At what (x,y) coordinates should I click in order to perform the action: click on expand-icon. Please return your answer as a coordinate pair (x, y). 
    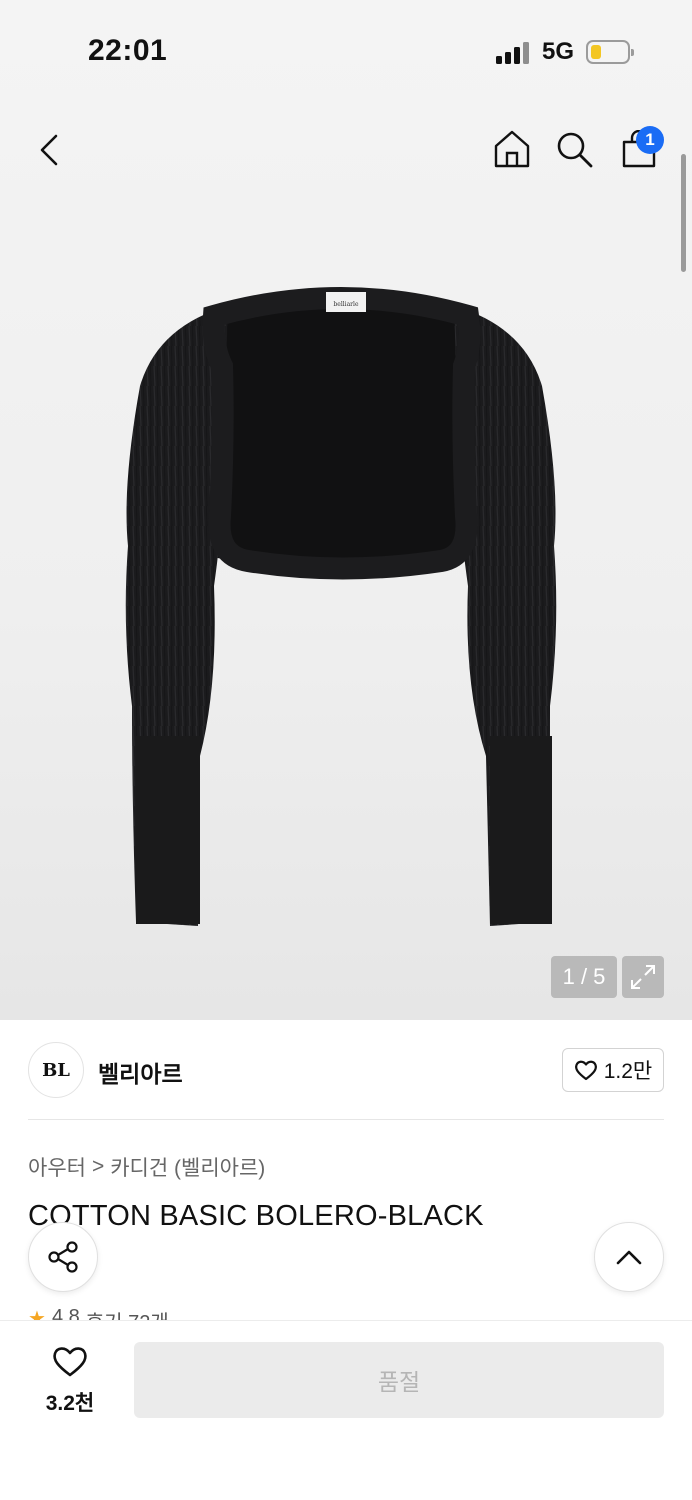
    Looking at the image, I should click on (643, 977).